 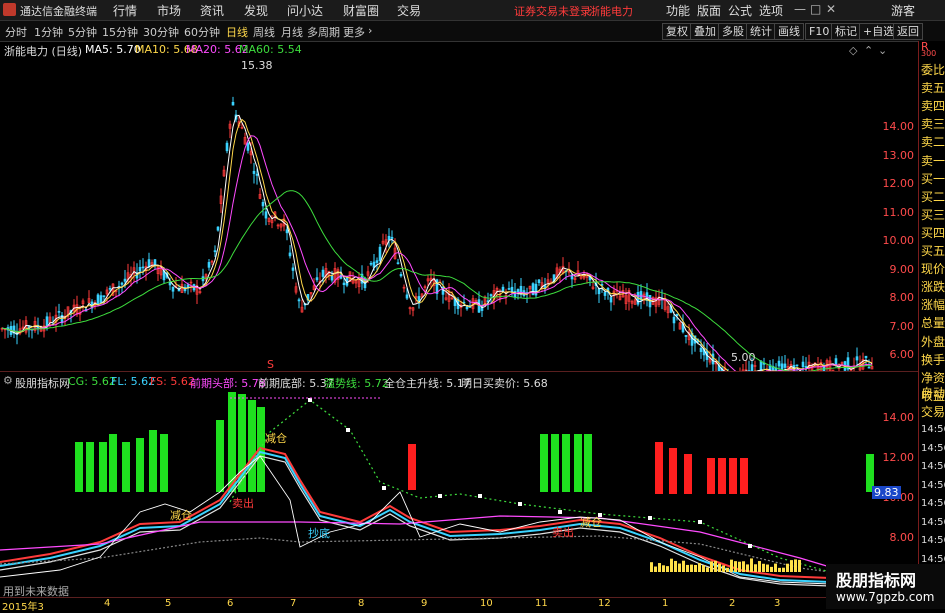 What do you see at coordinates (48, 32) in the screenshot?
I see `tab-1min: 1分钟` at bounding box center [48, 32].